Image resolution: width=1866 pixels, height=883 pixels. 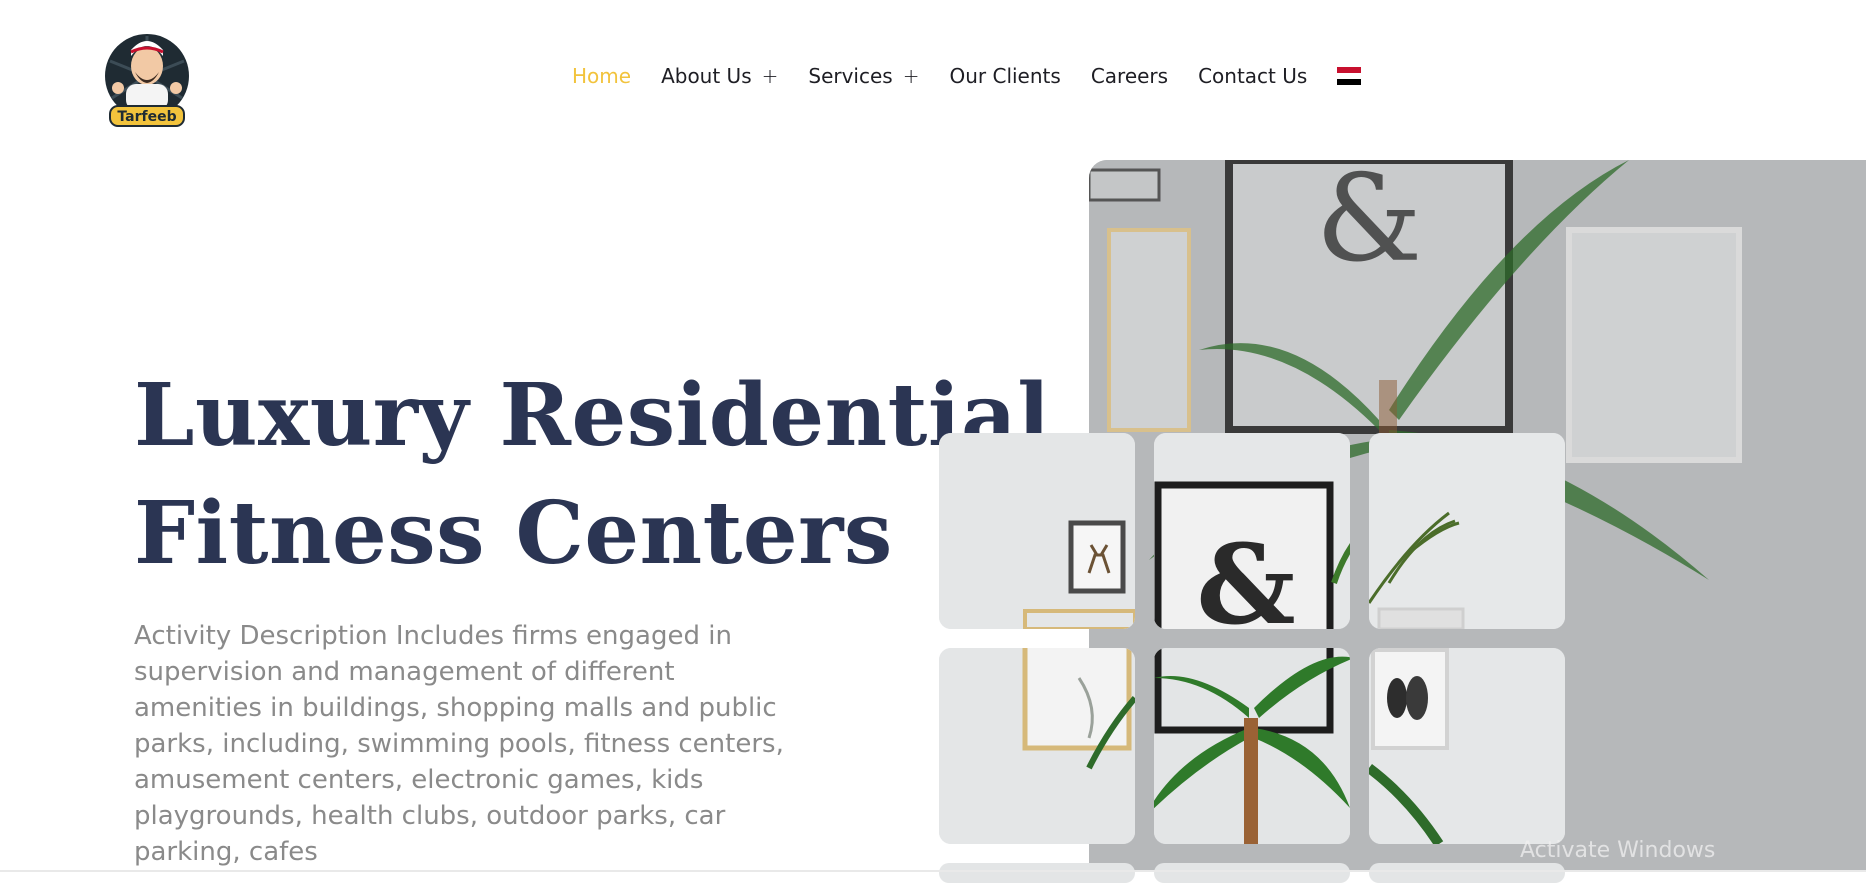 I want to click on hero-title-line1: Luxury Residential, so click(x=592, y=415).